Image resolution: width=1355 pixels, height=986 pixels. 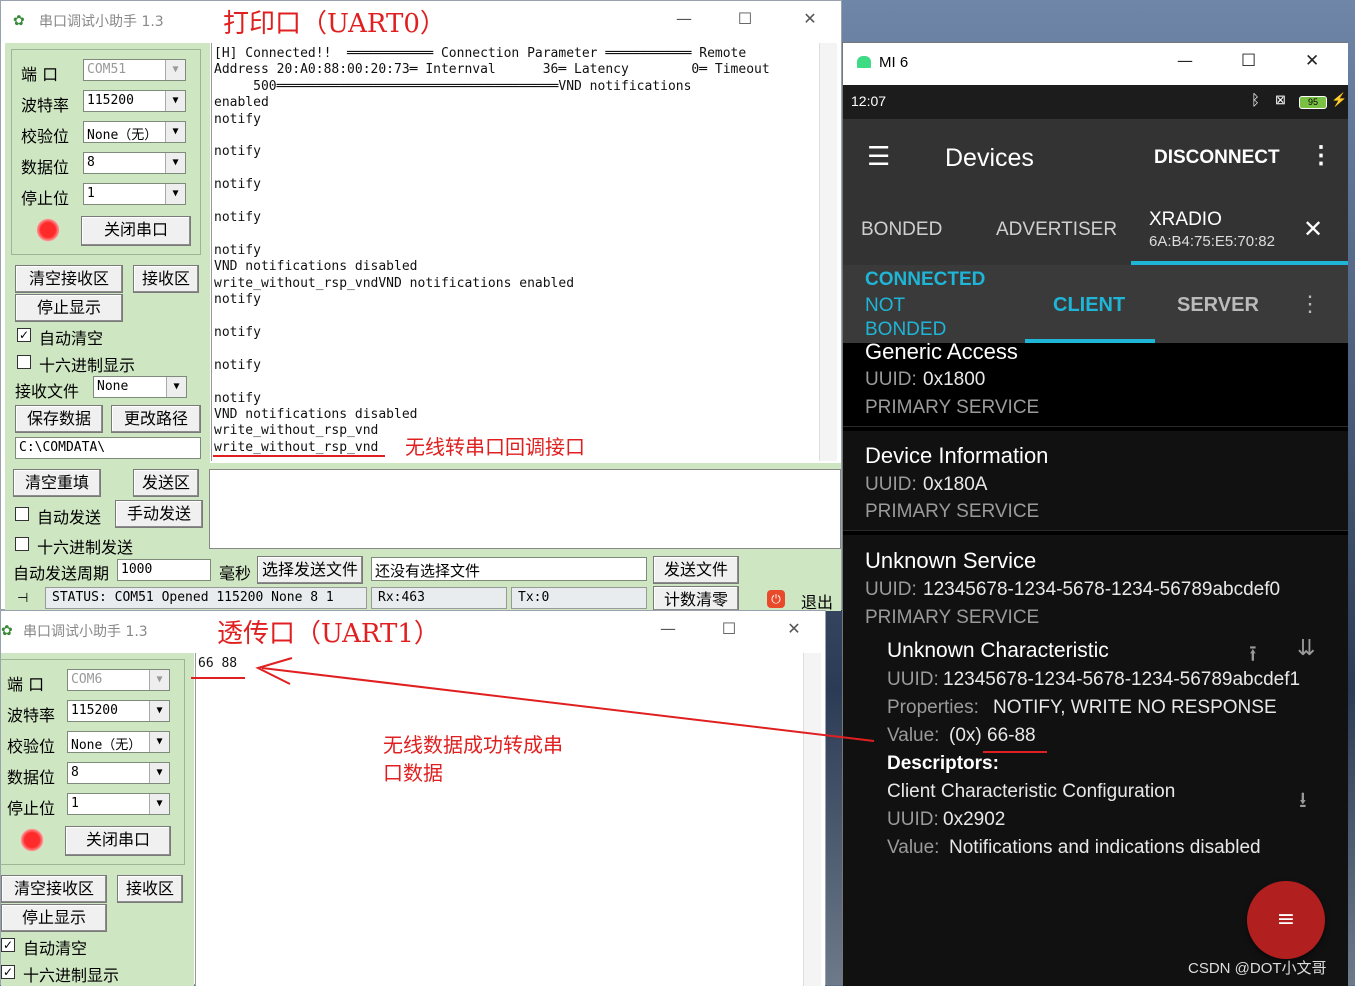 What do you see at coordinates (869, 101) in the screenshot?
I see `clock: 12:07` at bounding box center [869, 101].